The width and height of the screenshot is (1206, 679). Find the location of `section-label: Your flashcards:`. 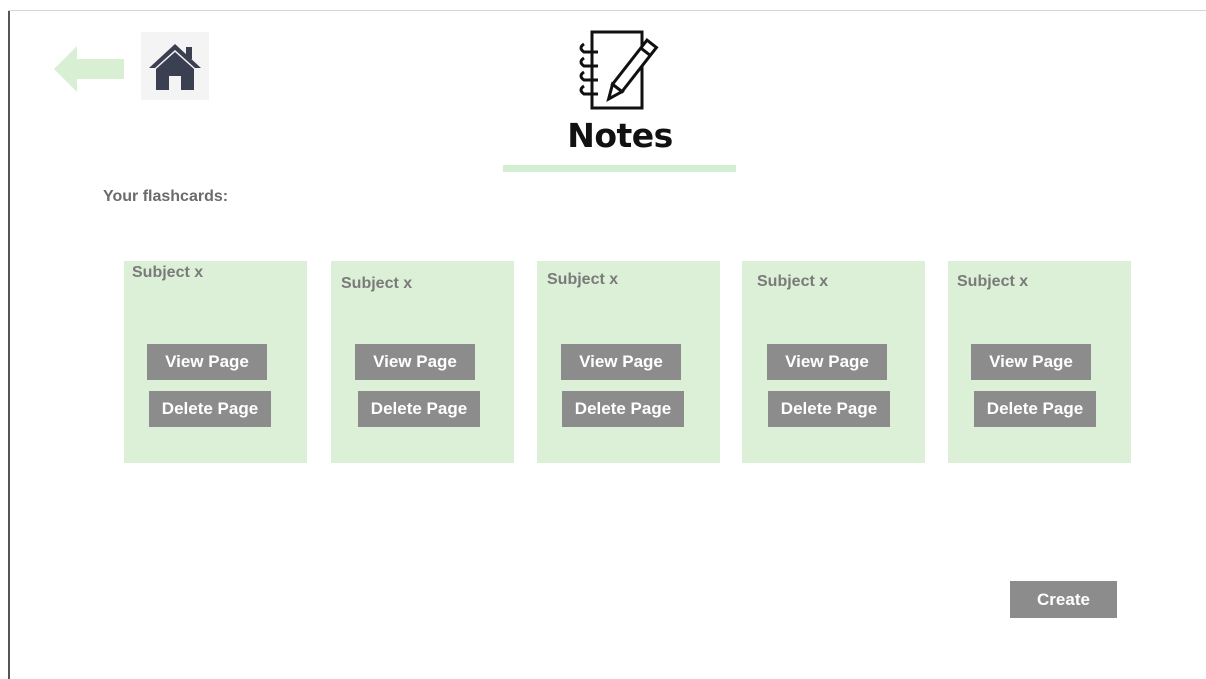

section-label: Your flashcards: is located at coordinates (166, 196).